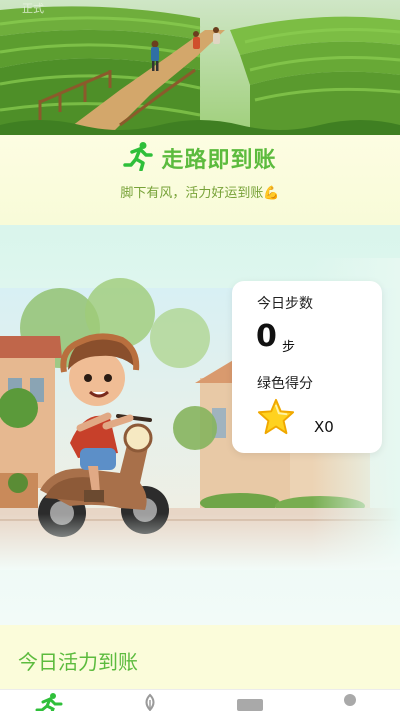  I want to click on star-icon, so click(276, 417).